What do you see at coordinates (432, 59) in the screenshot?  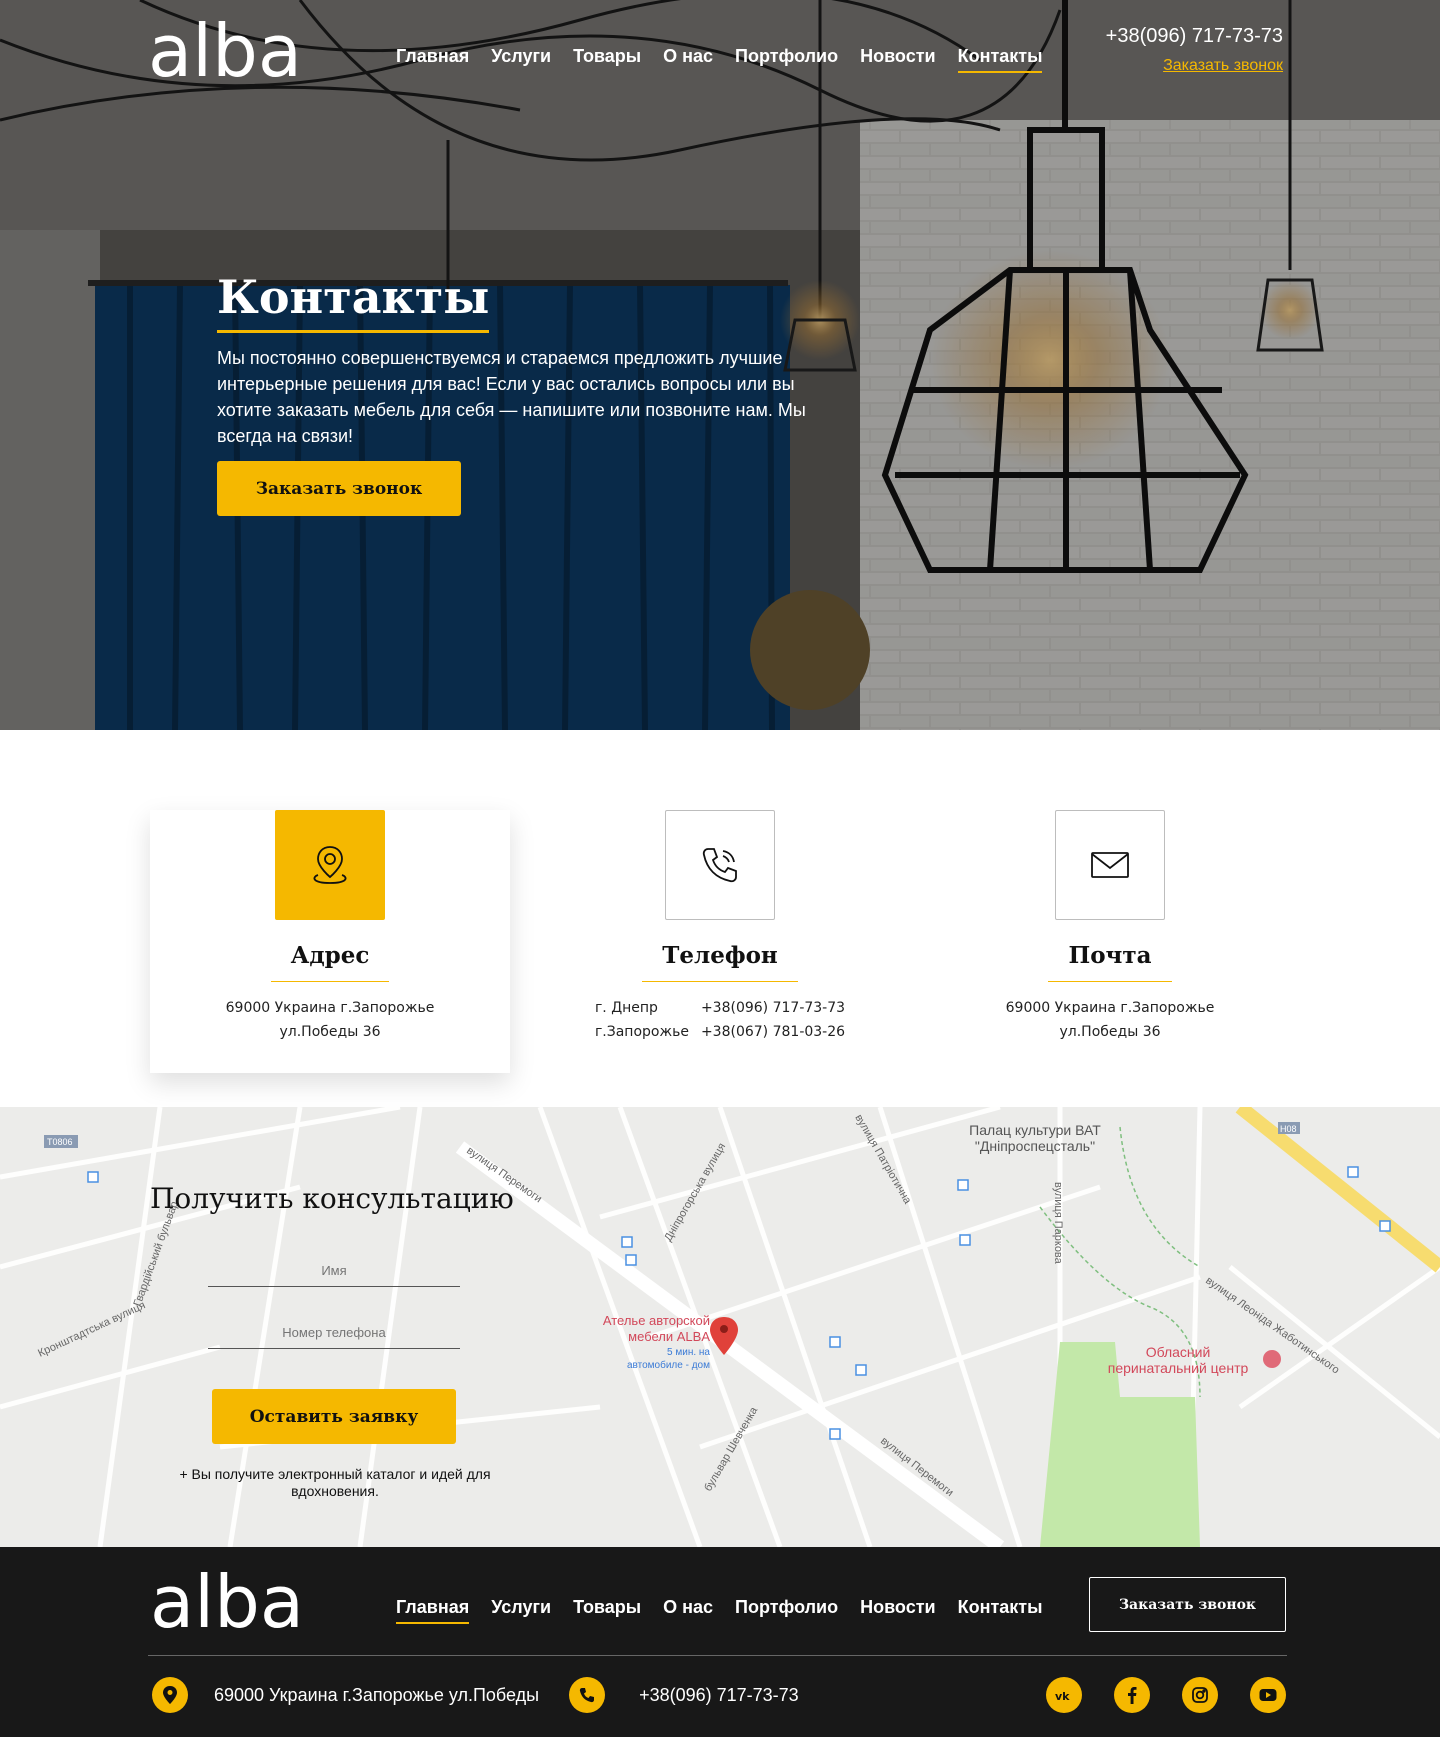 I see `nav-home: Главная` at bounding box center [432, 59].